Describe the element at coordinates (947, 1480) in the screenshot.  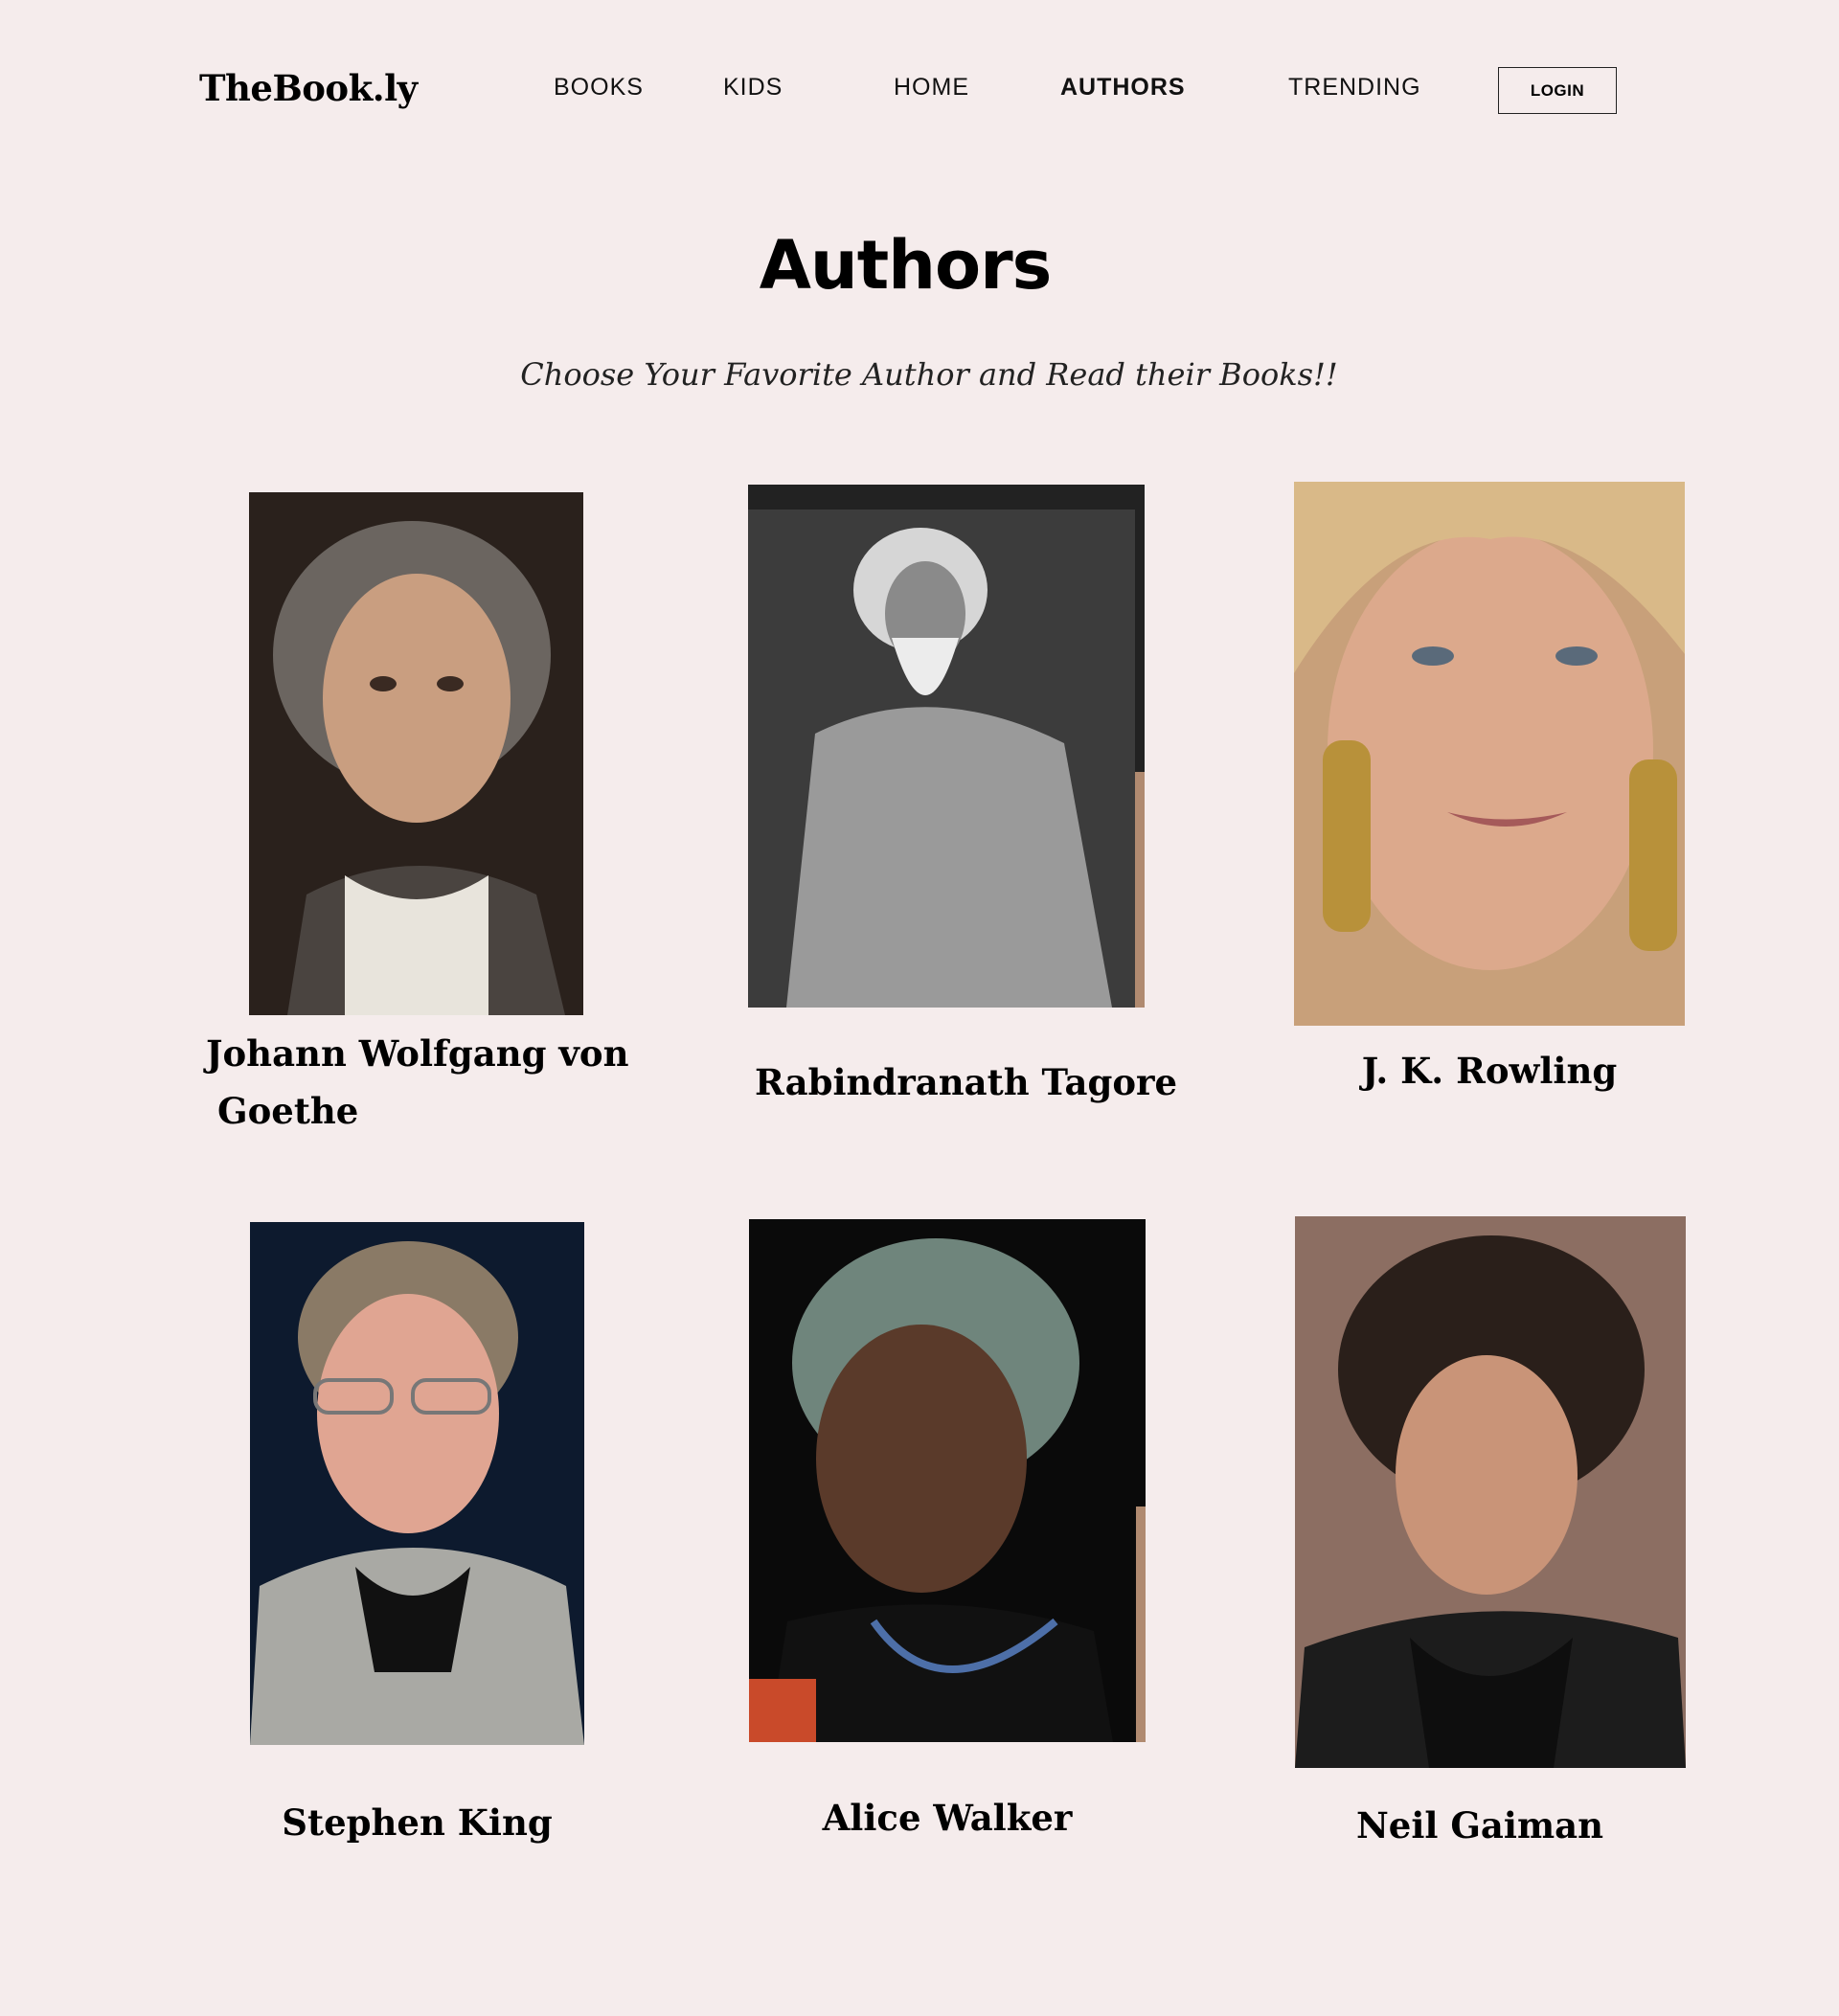
I see `walker-portrait` at that location.